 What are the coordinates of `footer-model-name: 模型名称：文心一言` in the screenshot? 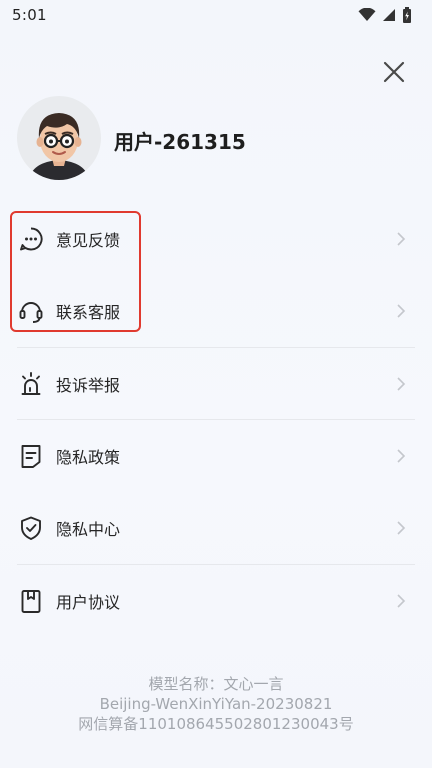 It's located at (216, 684).